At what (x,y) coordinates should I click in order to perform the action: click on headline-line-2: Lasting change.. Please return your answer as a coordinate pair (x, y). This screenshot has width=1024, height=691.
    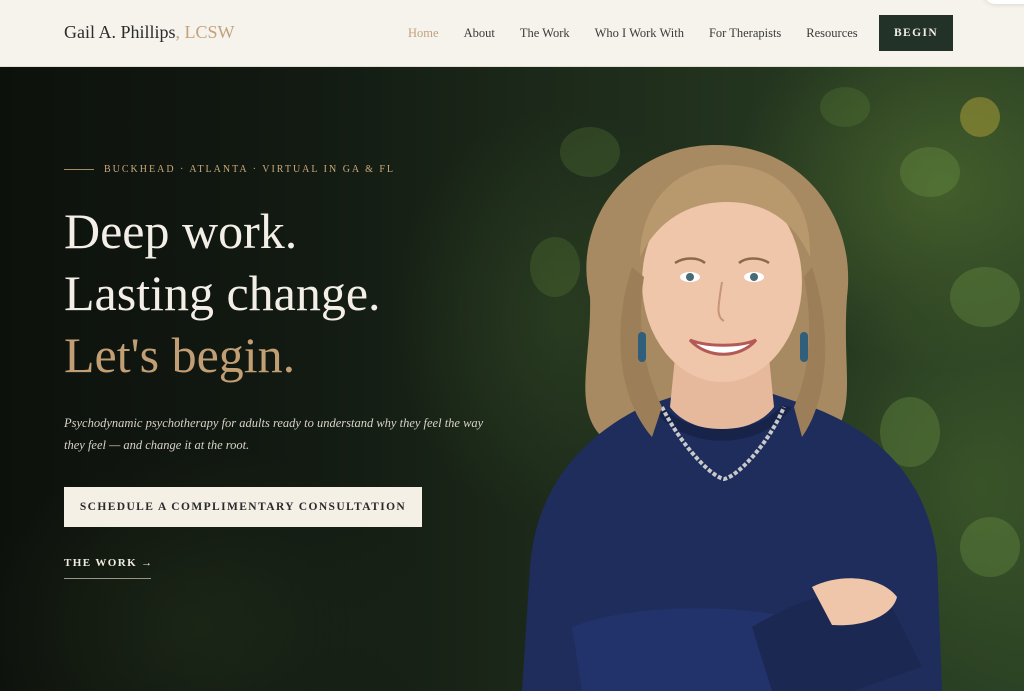
    Looking at the image, I should click on (222, 293).